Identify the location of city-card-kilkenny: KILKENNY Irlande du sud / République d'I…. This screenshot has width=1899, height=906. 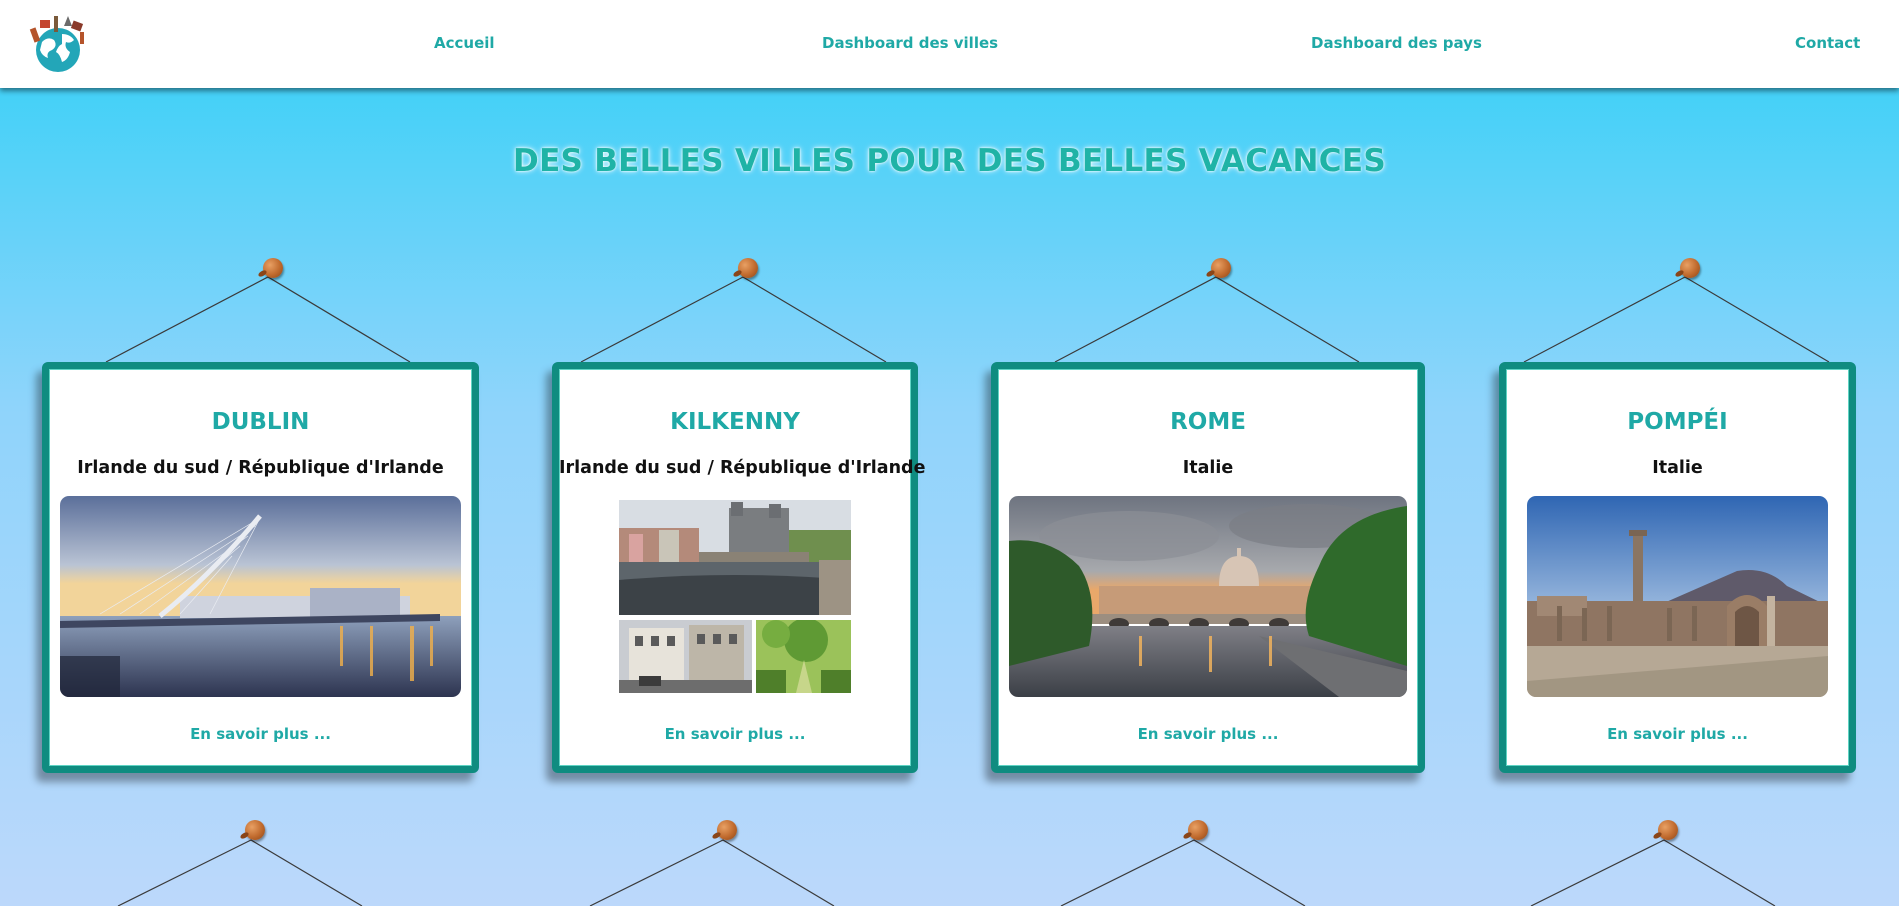
(739, 567).